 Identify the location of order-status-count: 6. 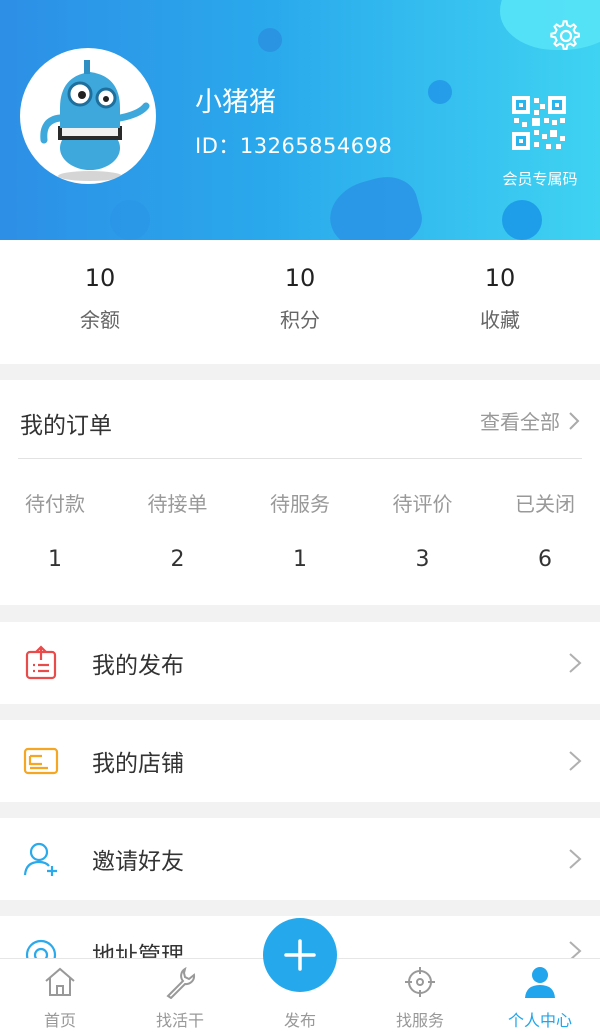
(545, 559).